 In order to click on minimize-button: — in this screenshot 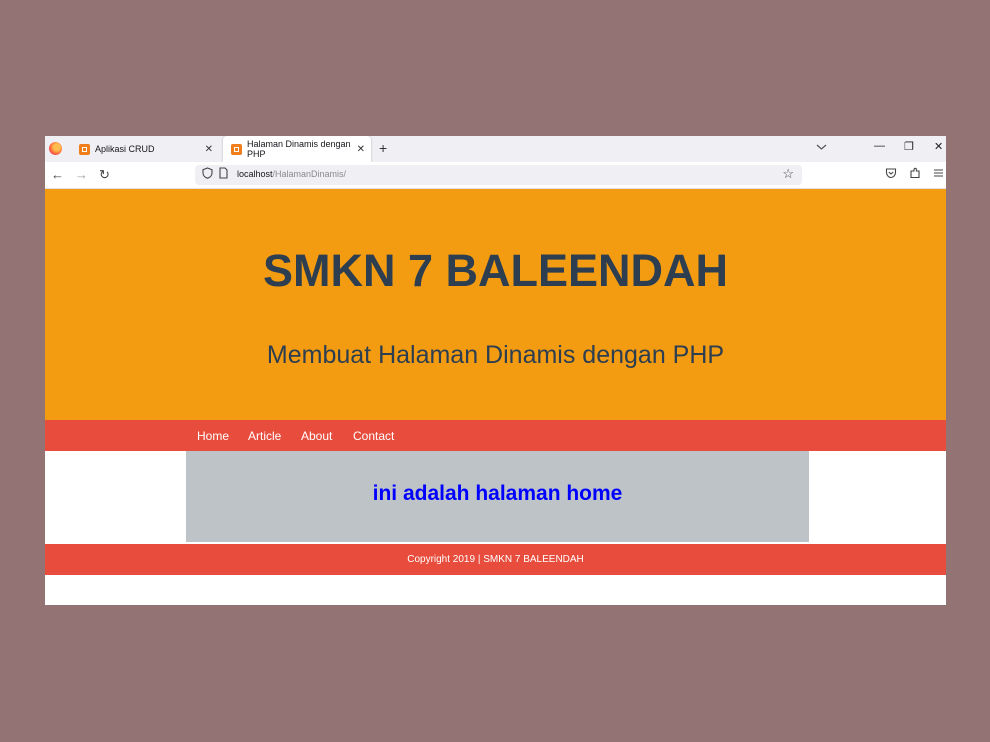, I will do `click(879, 146)`.